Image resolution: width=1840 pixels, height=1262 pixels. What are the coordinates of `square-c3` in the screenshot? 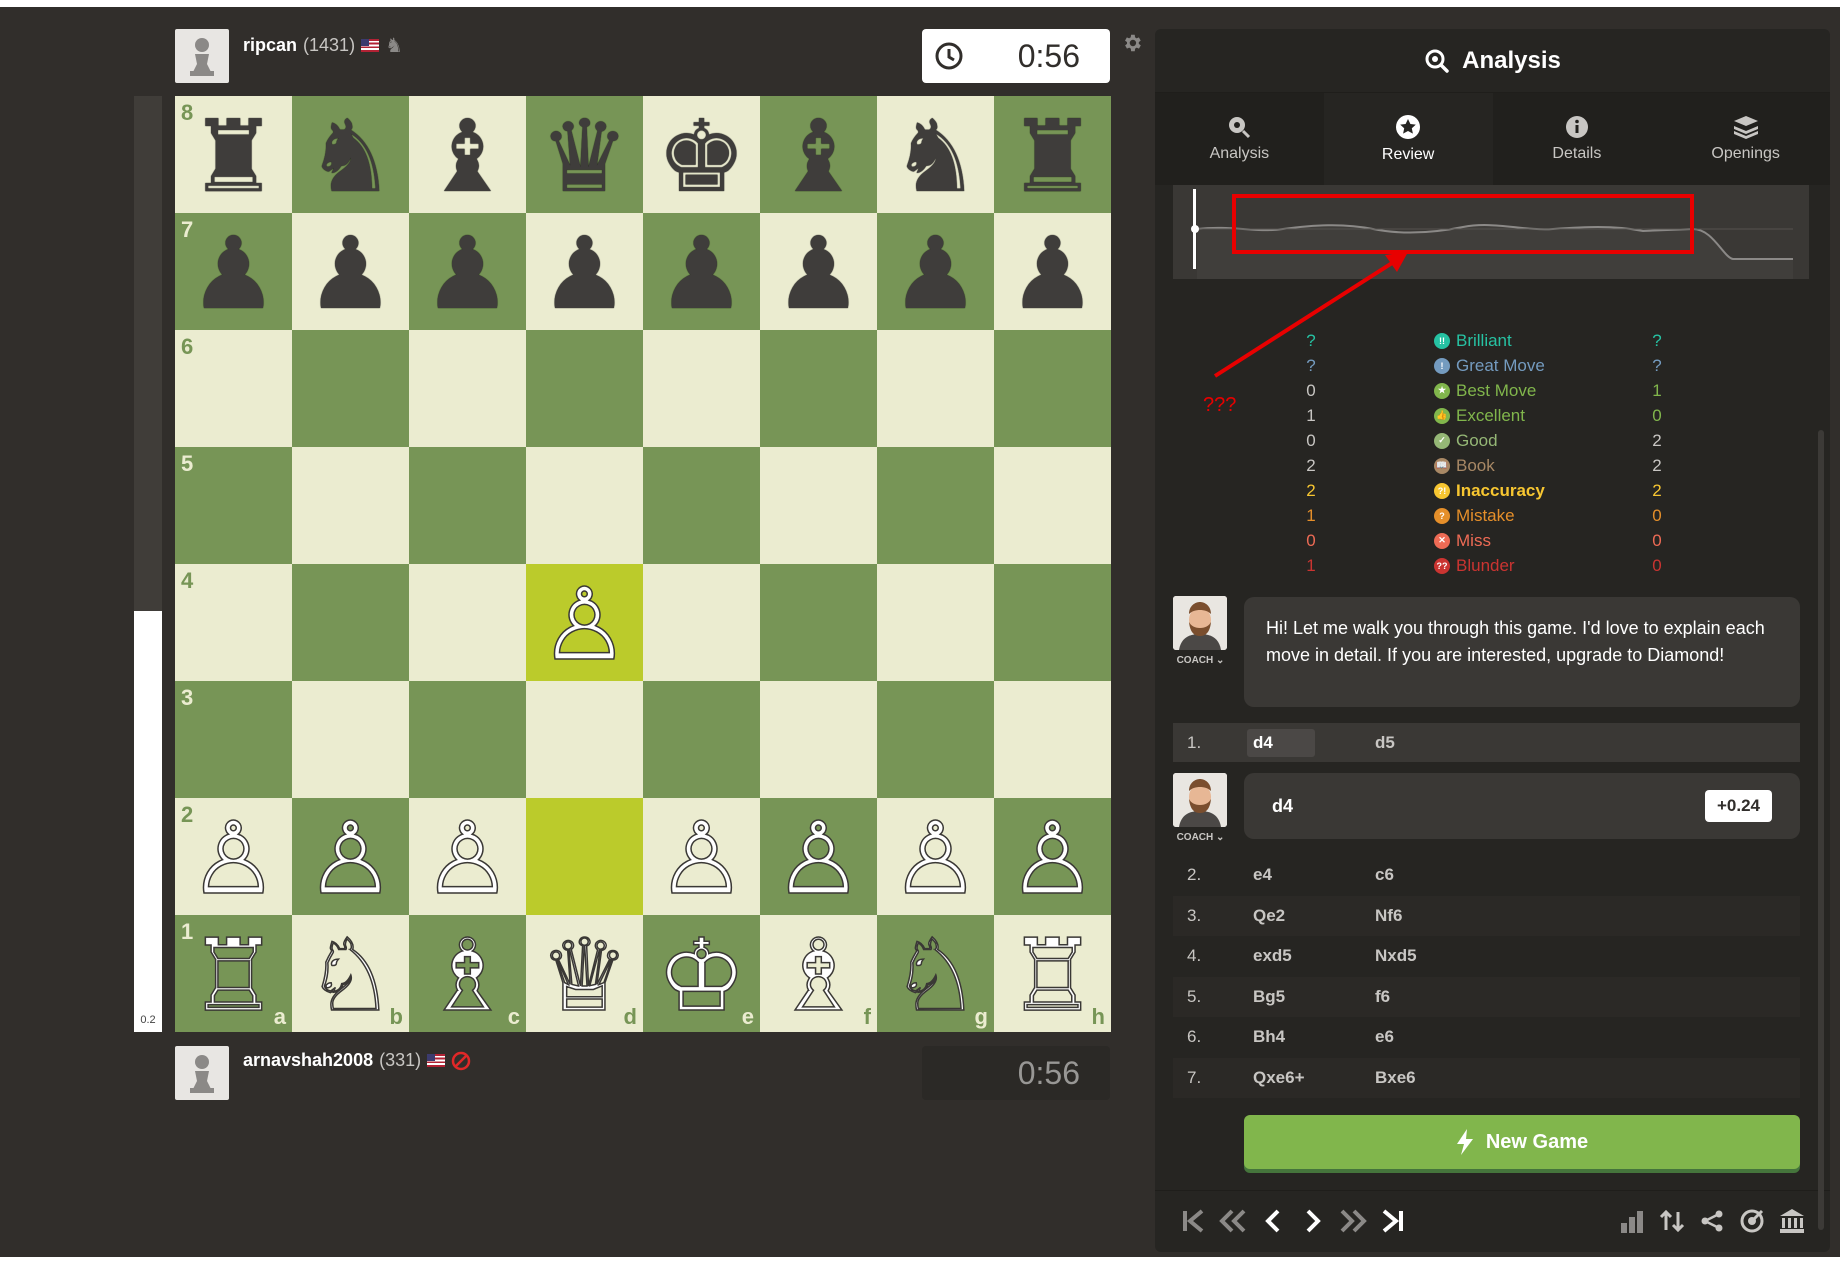 It's located at (467, 739).